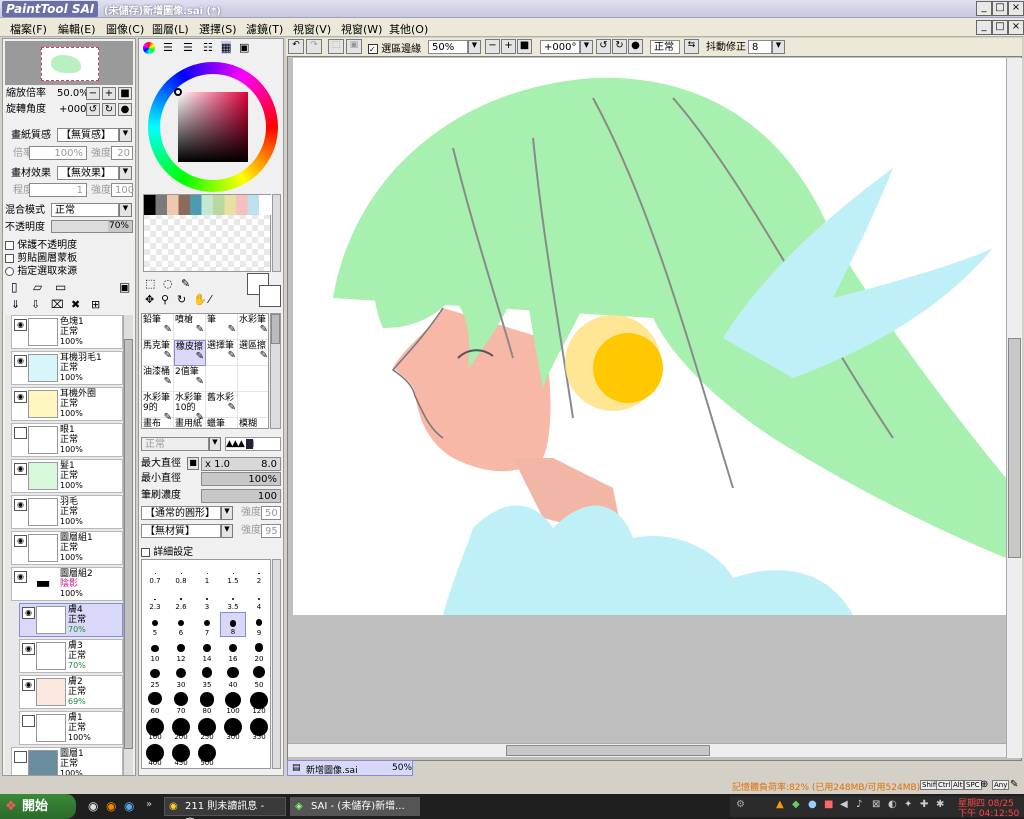 The height and width of the screenshot is (819, 1024). Describe the element at coordinates (892, 804) in the screenshot. I see `tray-icon: ◐` at that location.